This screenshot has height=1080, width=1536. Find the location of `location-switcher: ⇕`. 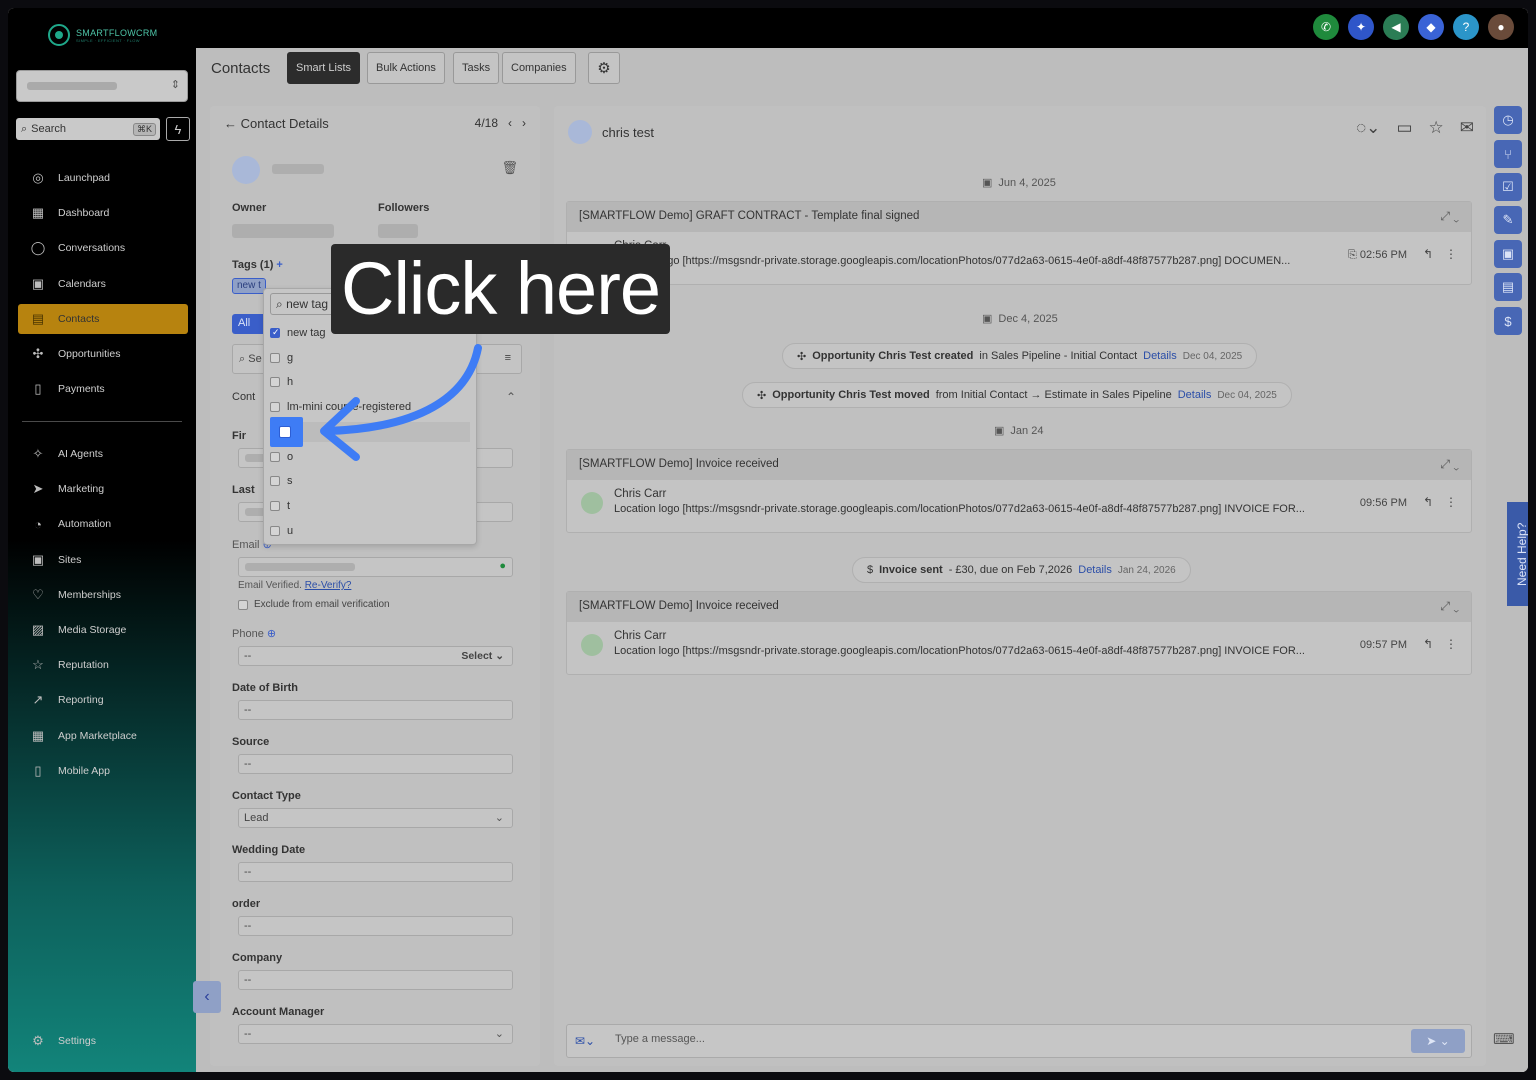

location-switcher: ⇕ is located at coordinates (102, 86).